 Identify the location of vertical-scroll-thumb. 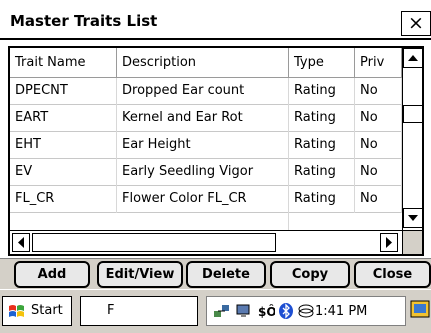
(412, 114).